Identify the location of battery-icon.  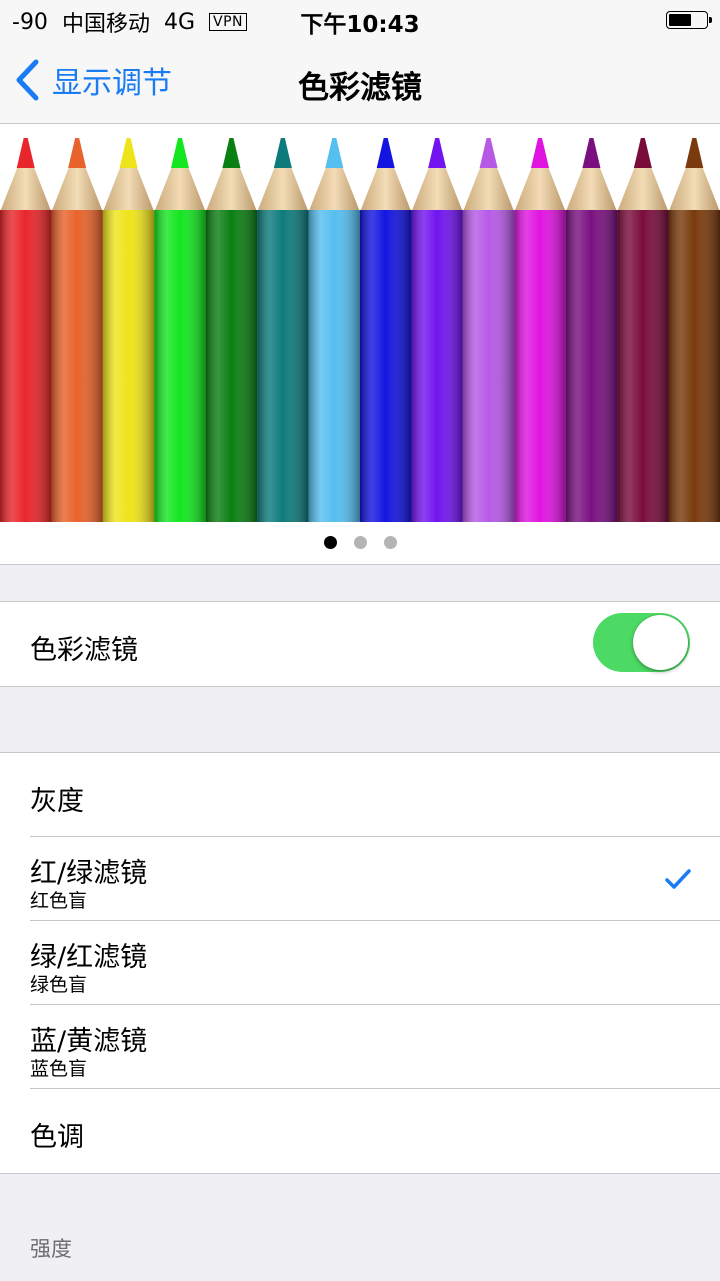
(689, 20).